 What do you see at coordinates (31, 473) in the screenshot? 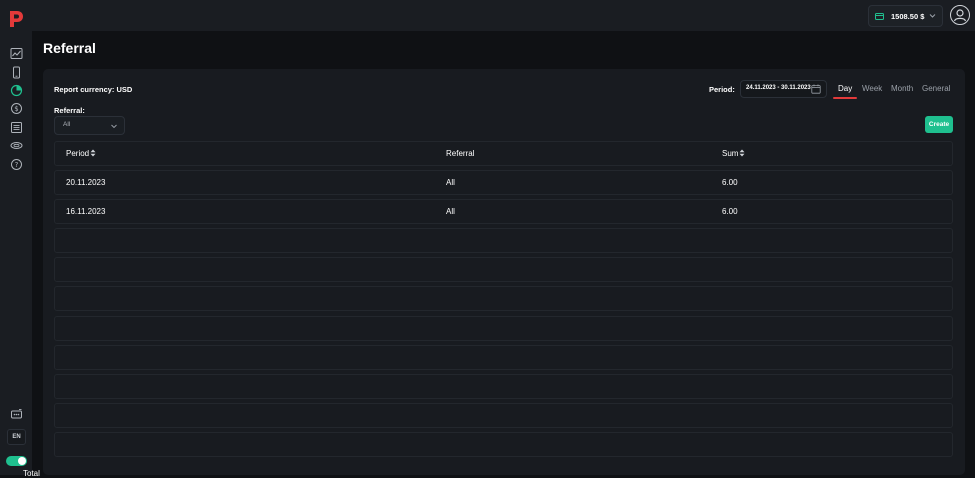
I see `total-label: Total` at bounding box center [31, 473].